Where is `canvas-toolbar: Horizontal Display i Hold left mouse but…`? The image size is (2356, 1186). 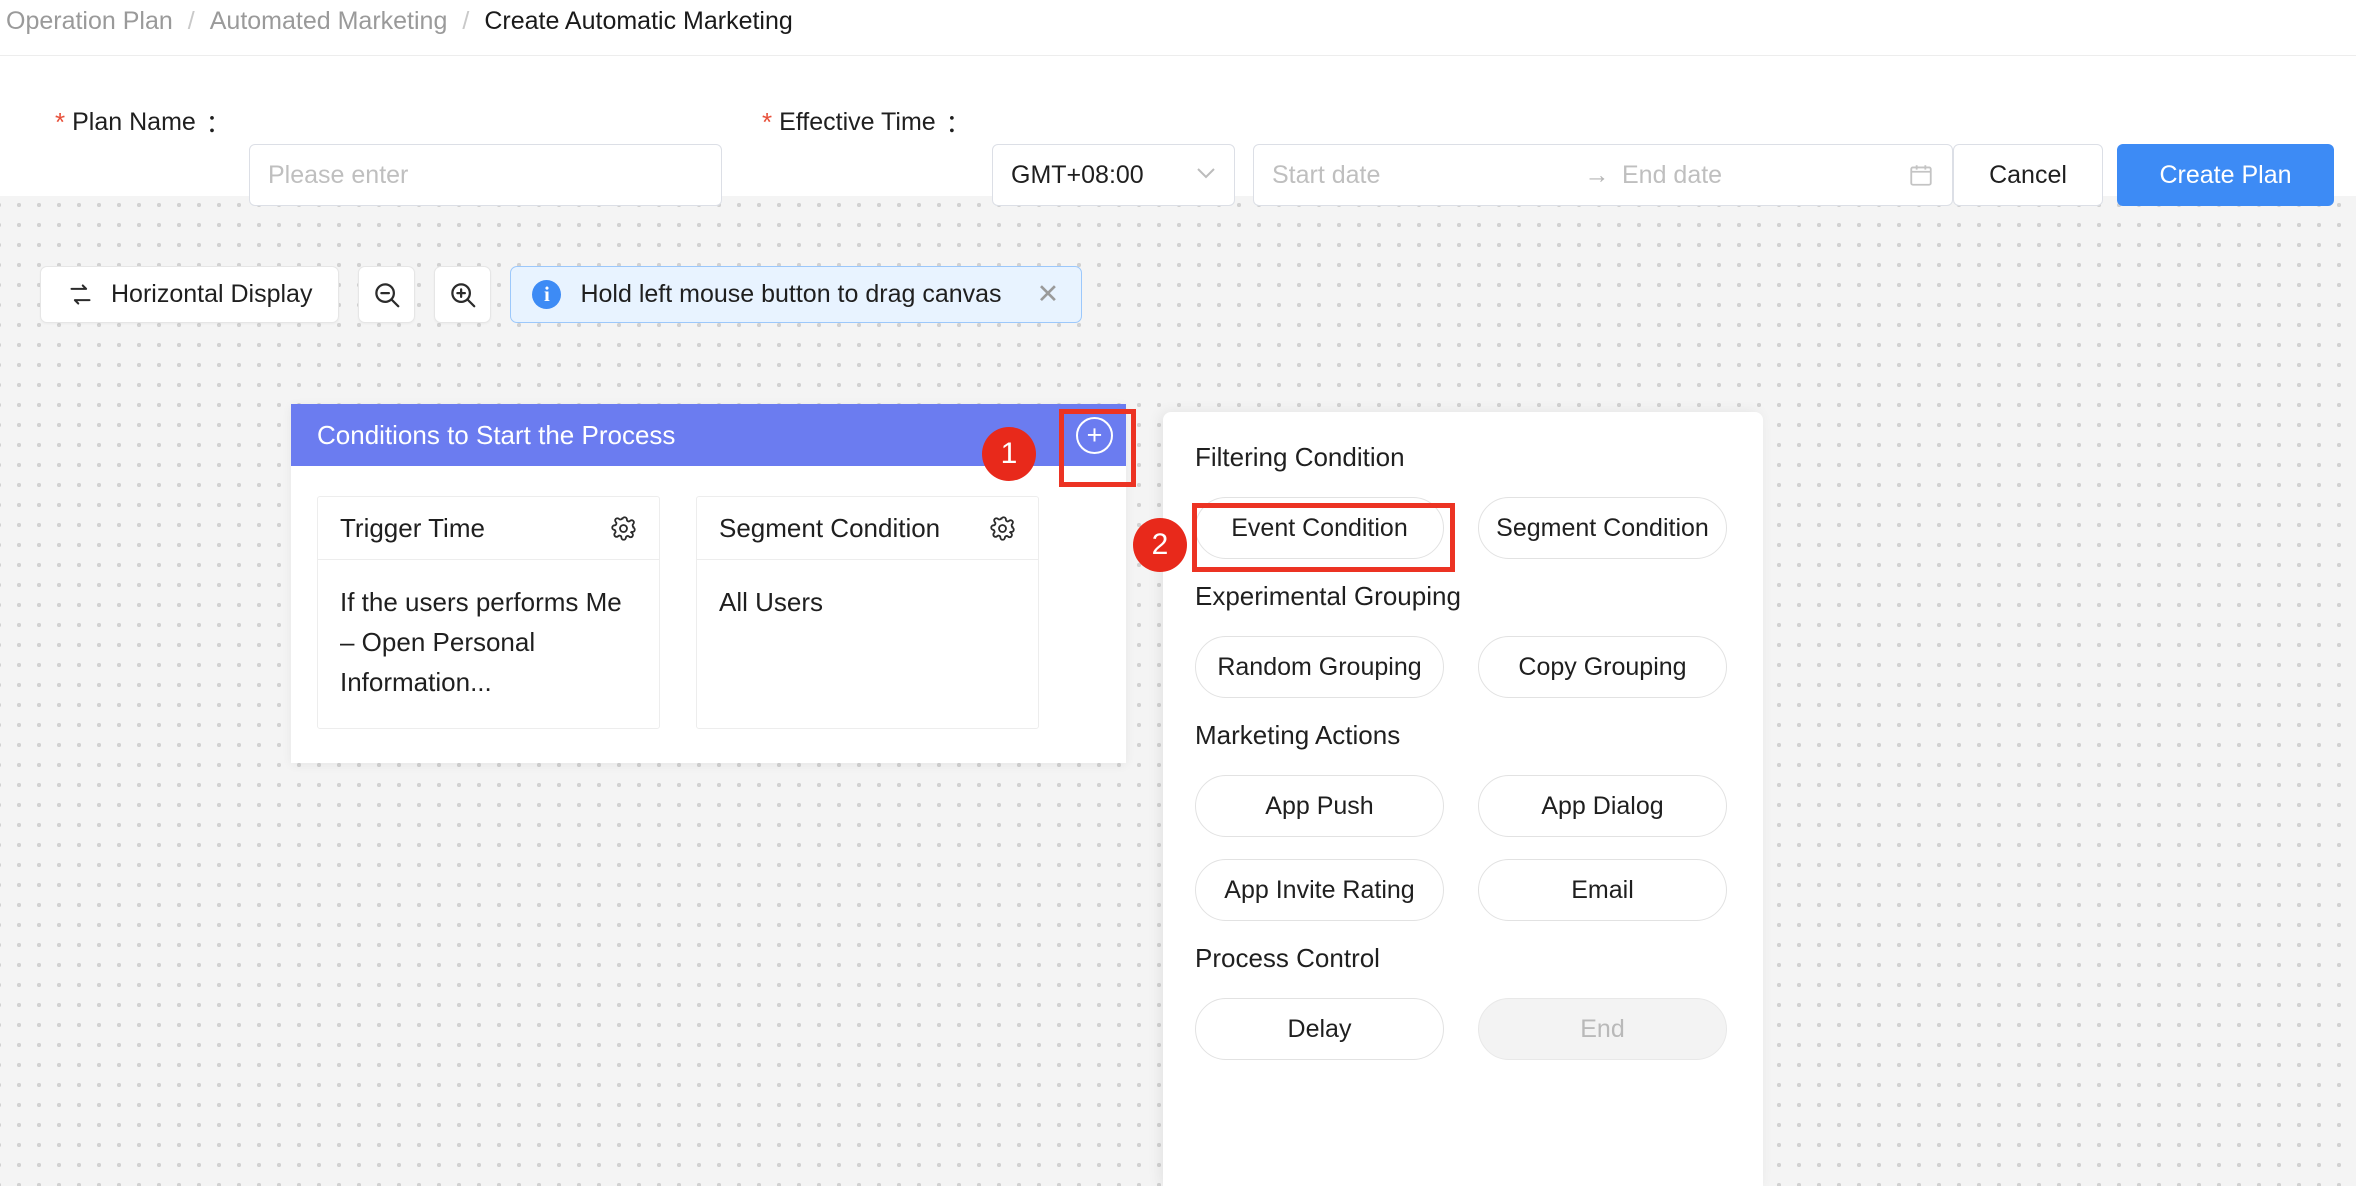 canvas-toolbar: Horizontal Display i Hold left mouse but… is located at coordinates (561, 294).